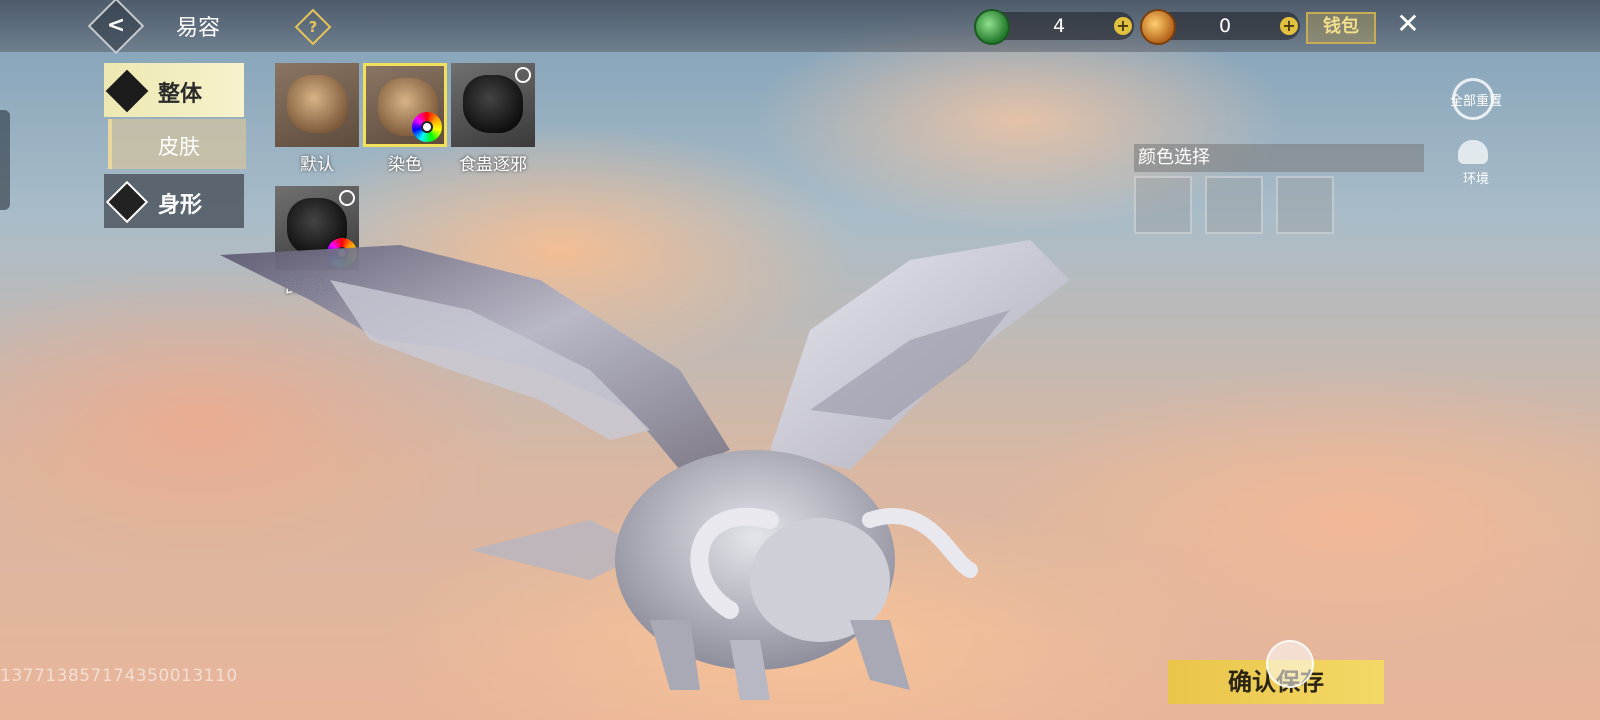 This screenshot has width=1600, height=720. Describe the element at coordinates (198, 28) in the screenshot. I see `page-title: 易容` at that location.